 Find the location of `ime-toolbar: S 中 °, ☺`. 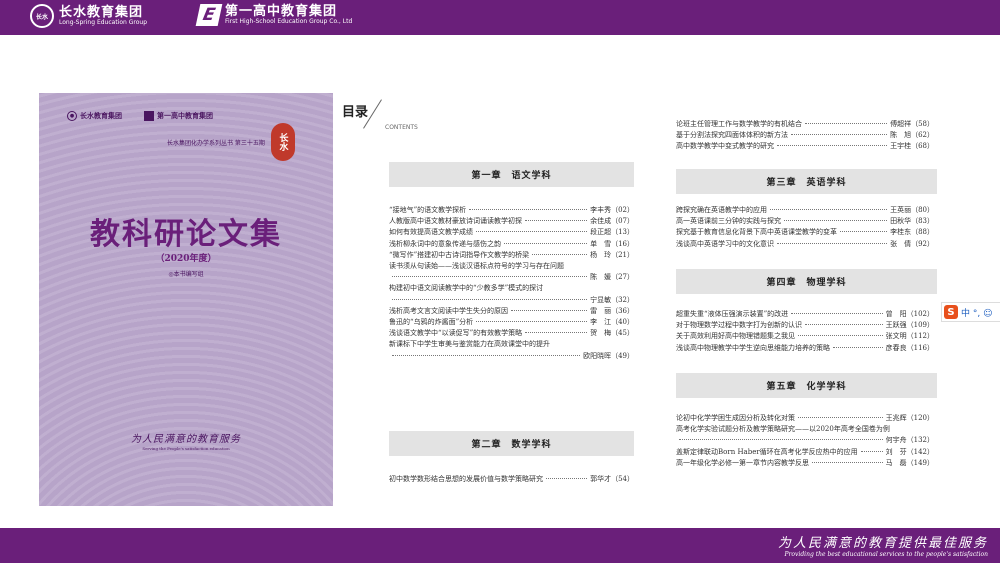

ime-toolbar: S 中 °, ☺ is located at coordinates (970, 312).